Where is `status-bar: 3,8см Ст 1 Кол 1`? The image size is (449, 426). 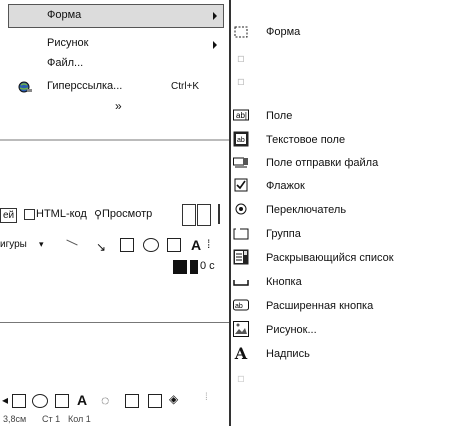
status-bar: 3,8см Ст 1 Кол 1 is located at coordinates (114, 420).